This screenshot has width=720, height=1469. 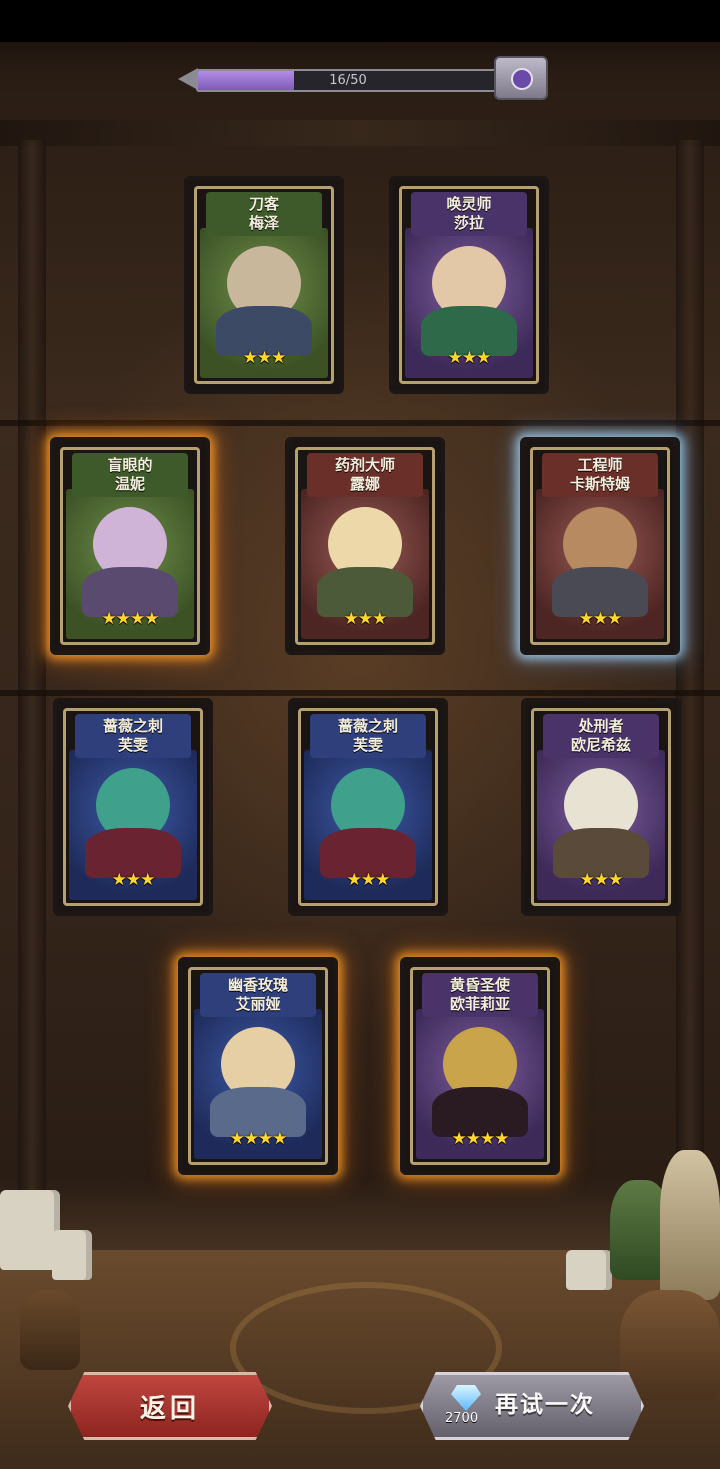 What do you see at coordinates (545, 1405) in the screenshot?
I see `retry-label: 再试一次` at bounding box center [545, 1405].